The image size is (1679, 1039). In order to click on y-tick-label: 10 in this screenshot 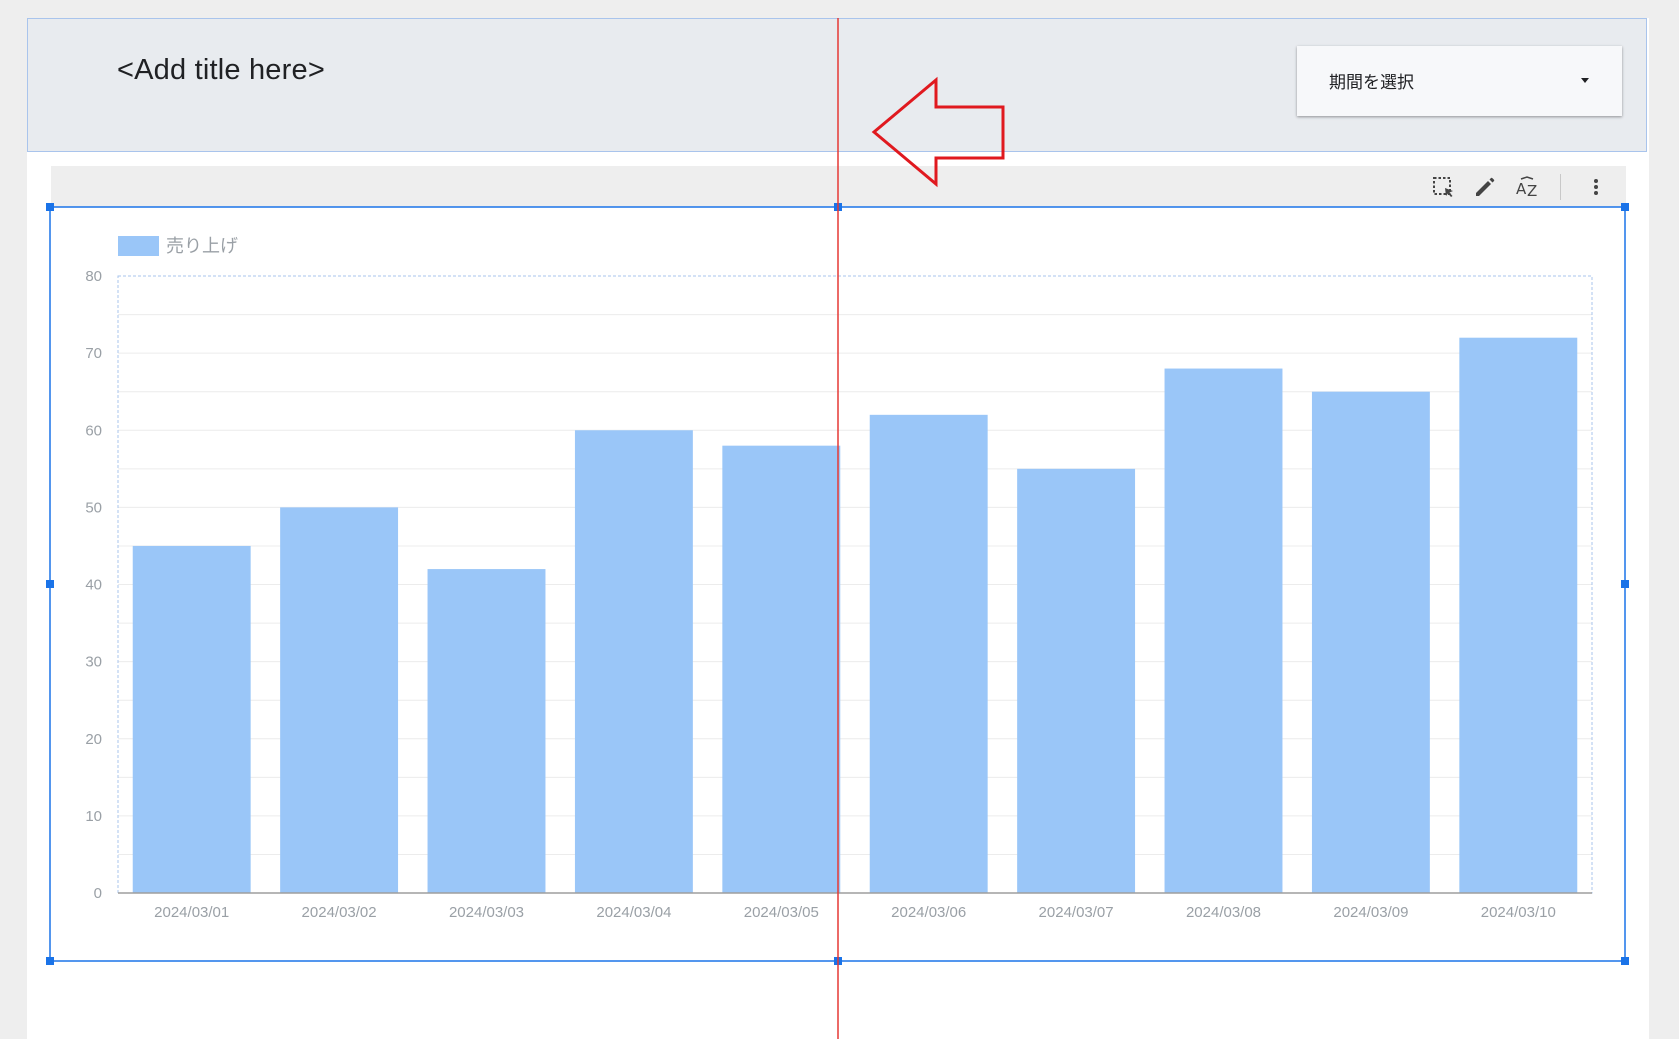, I will do `click(93, 816)`.